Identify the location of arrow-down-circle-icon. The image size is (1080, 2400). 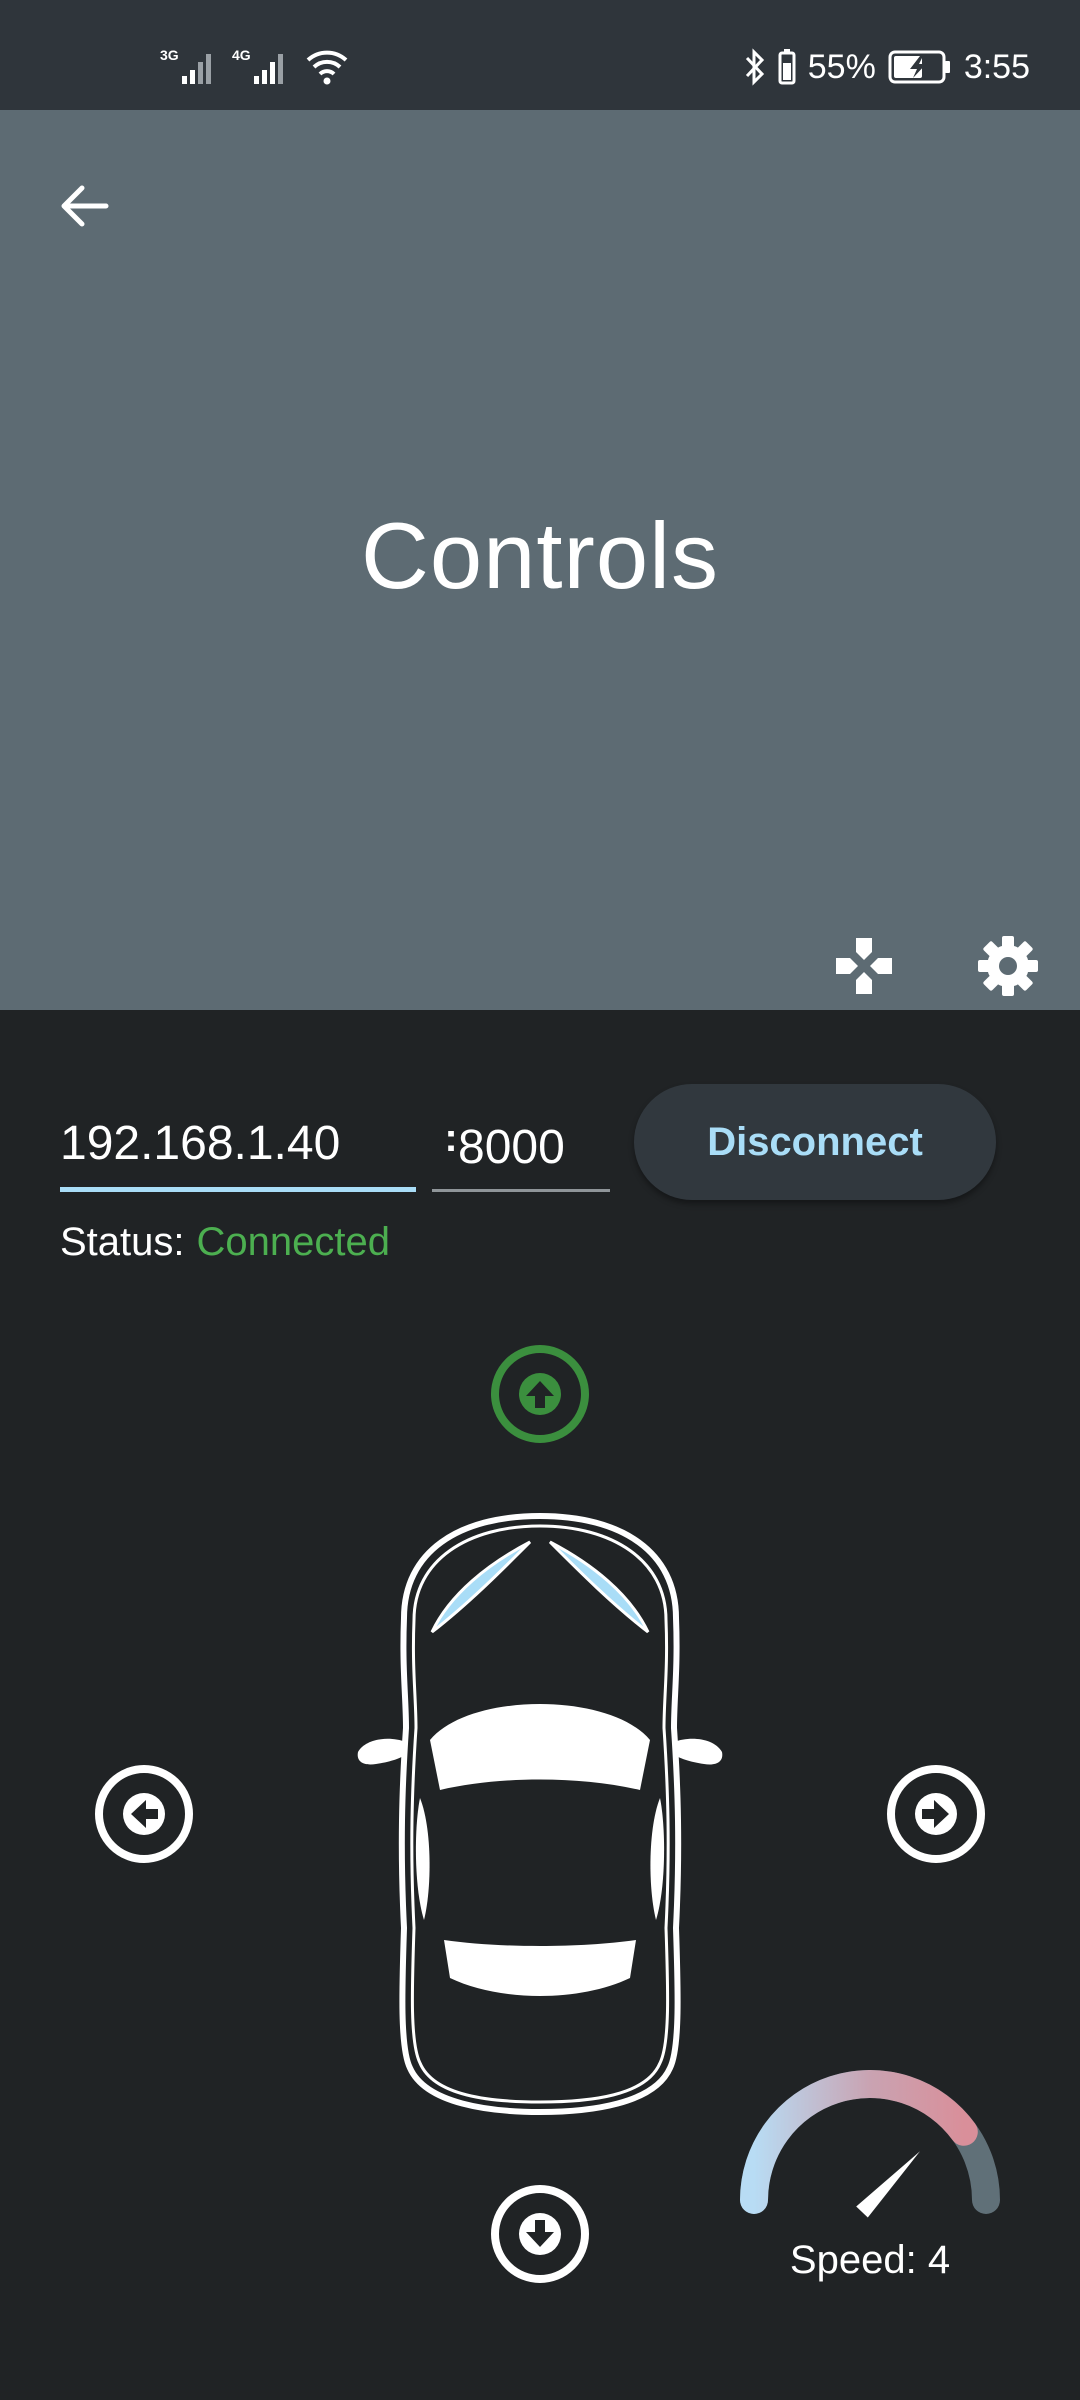
(540, 2234).